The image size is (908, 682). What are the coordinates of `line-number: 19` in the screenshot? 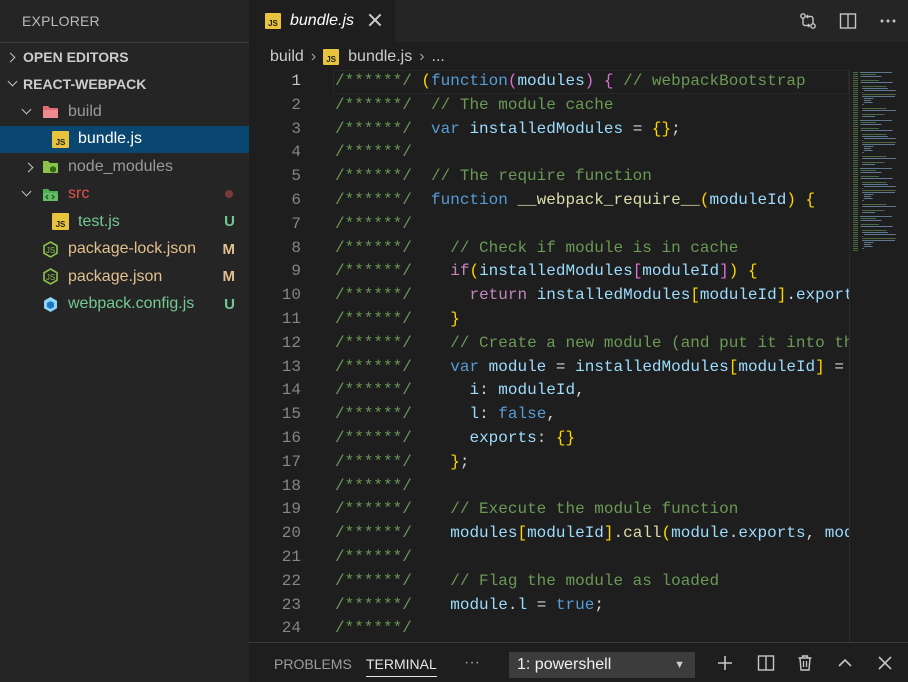 It's located at (291, 509).